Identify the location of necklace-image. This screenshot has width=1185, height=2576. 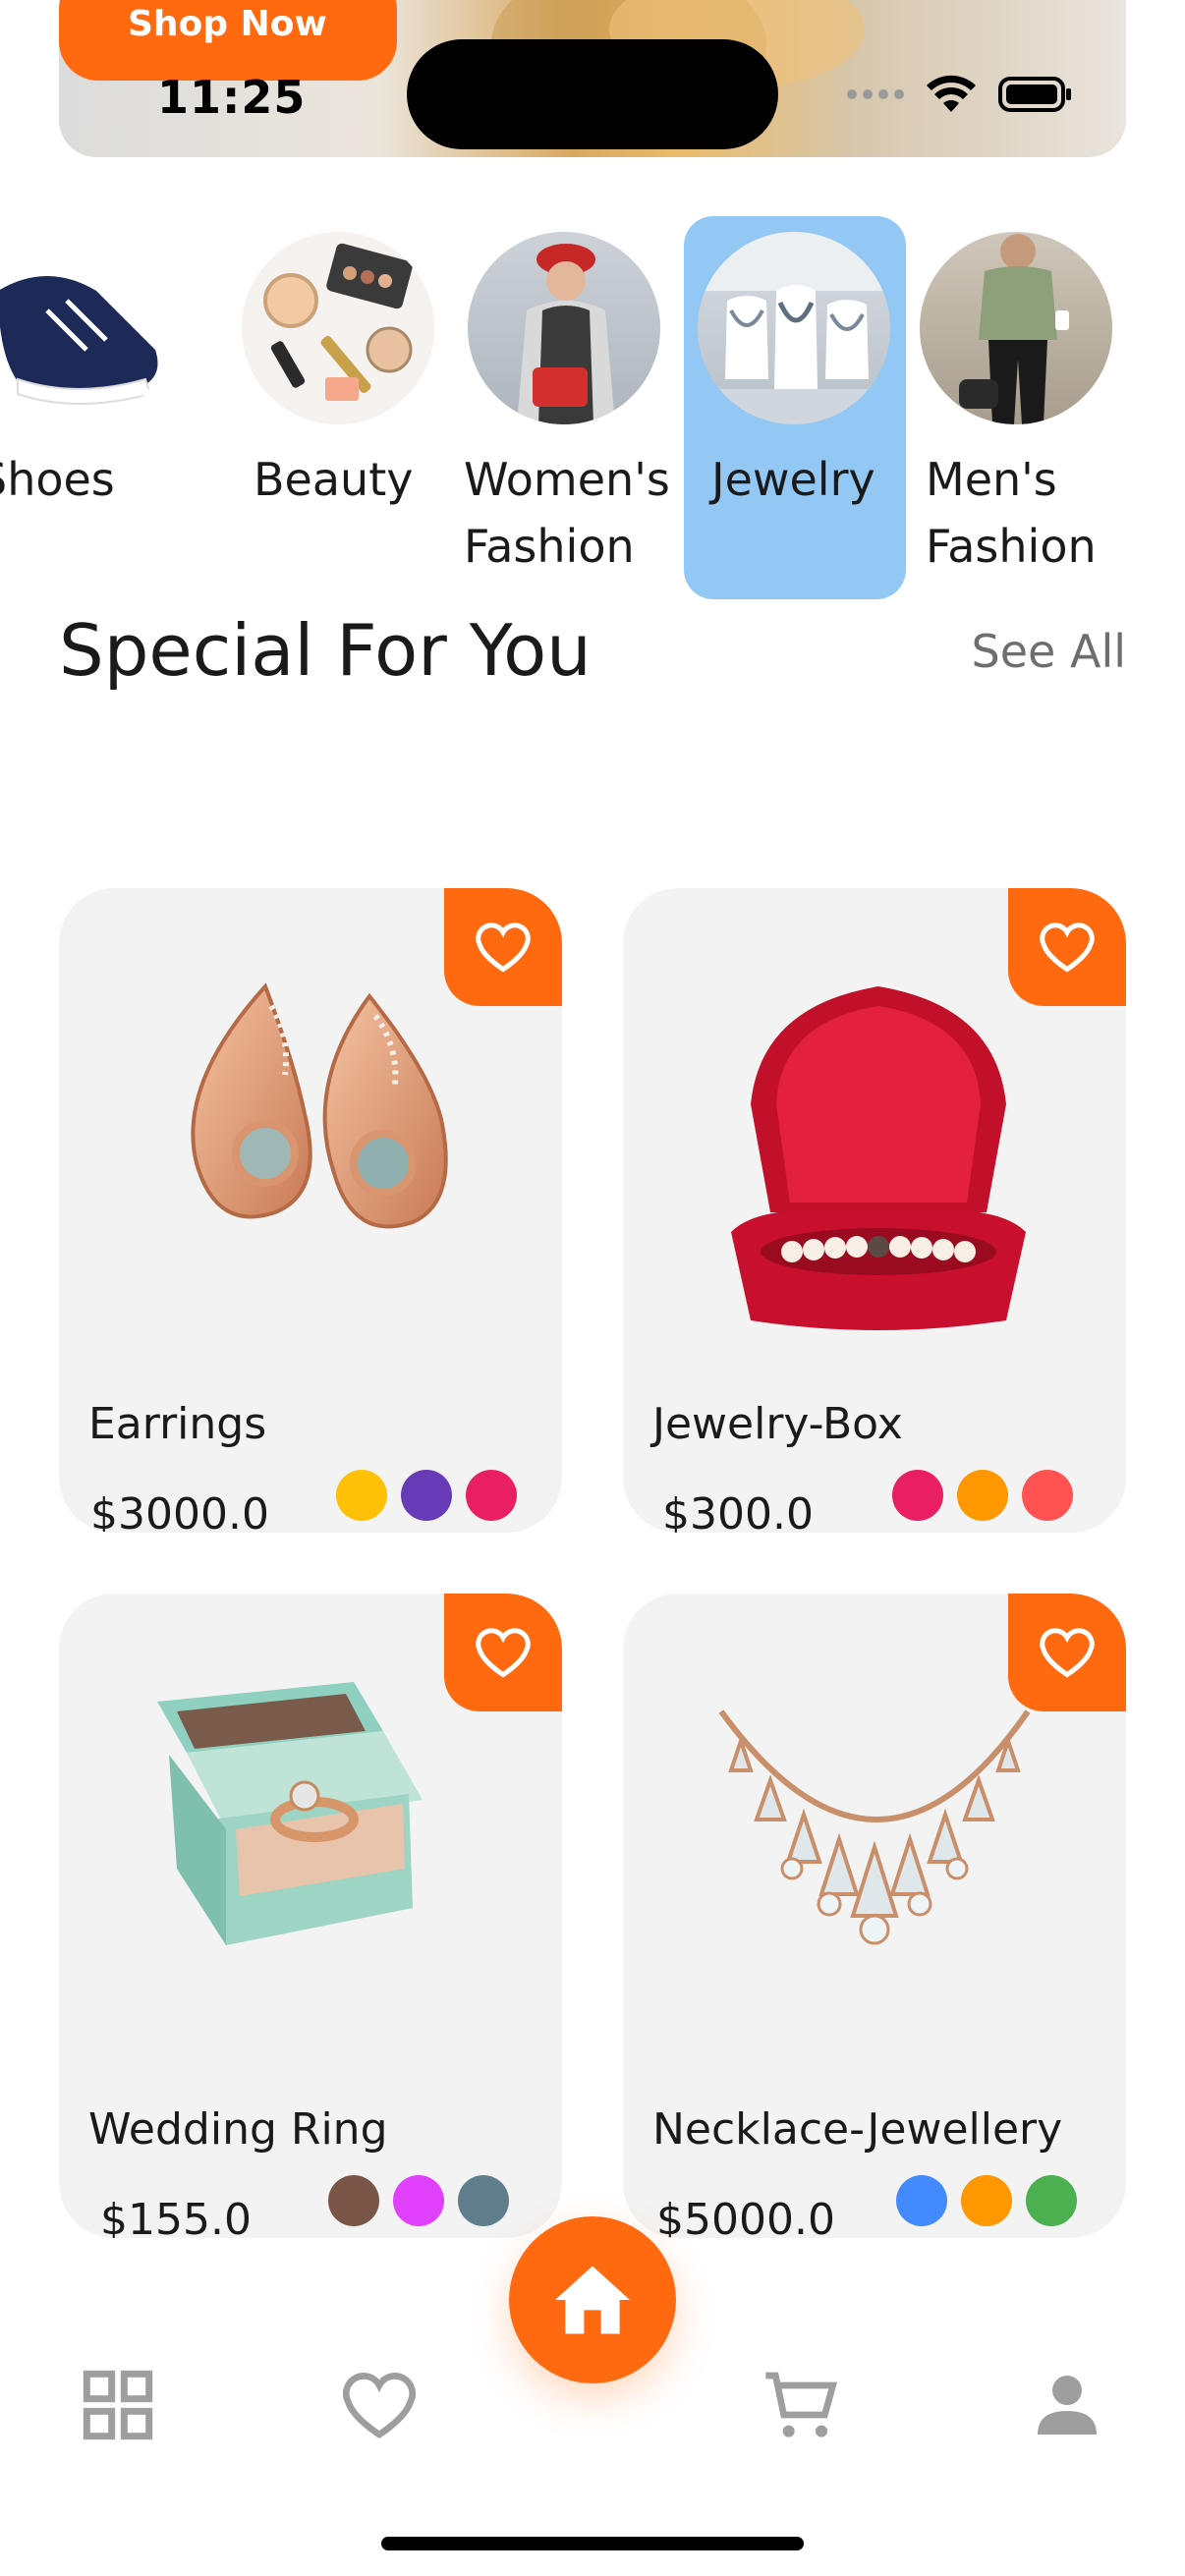
(875, 1829).